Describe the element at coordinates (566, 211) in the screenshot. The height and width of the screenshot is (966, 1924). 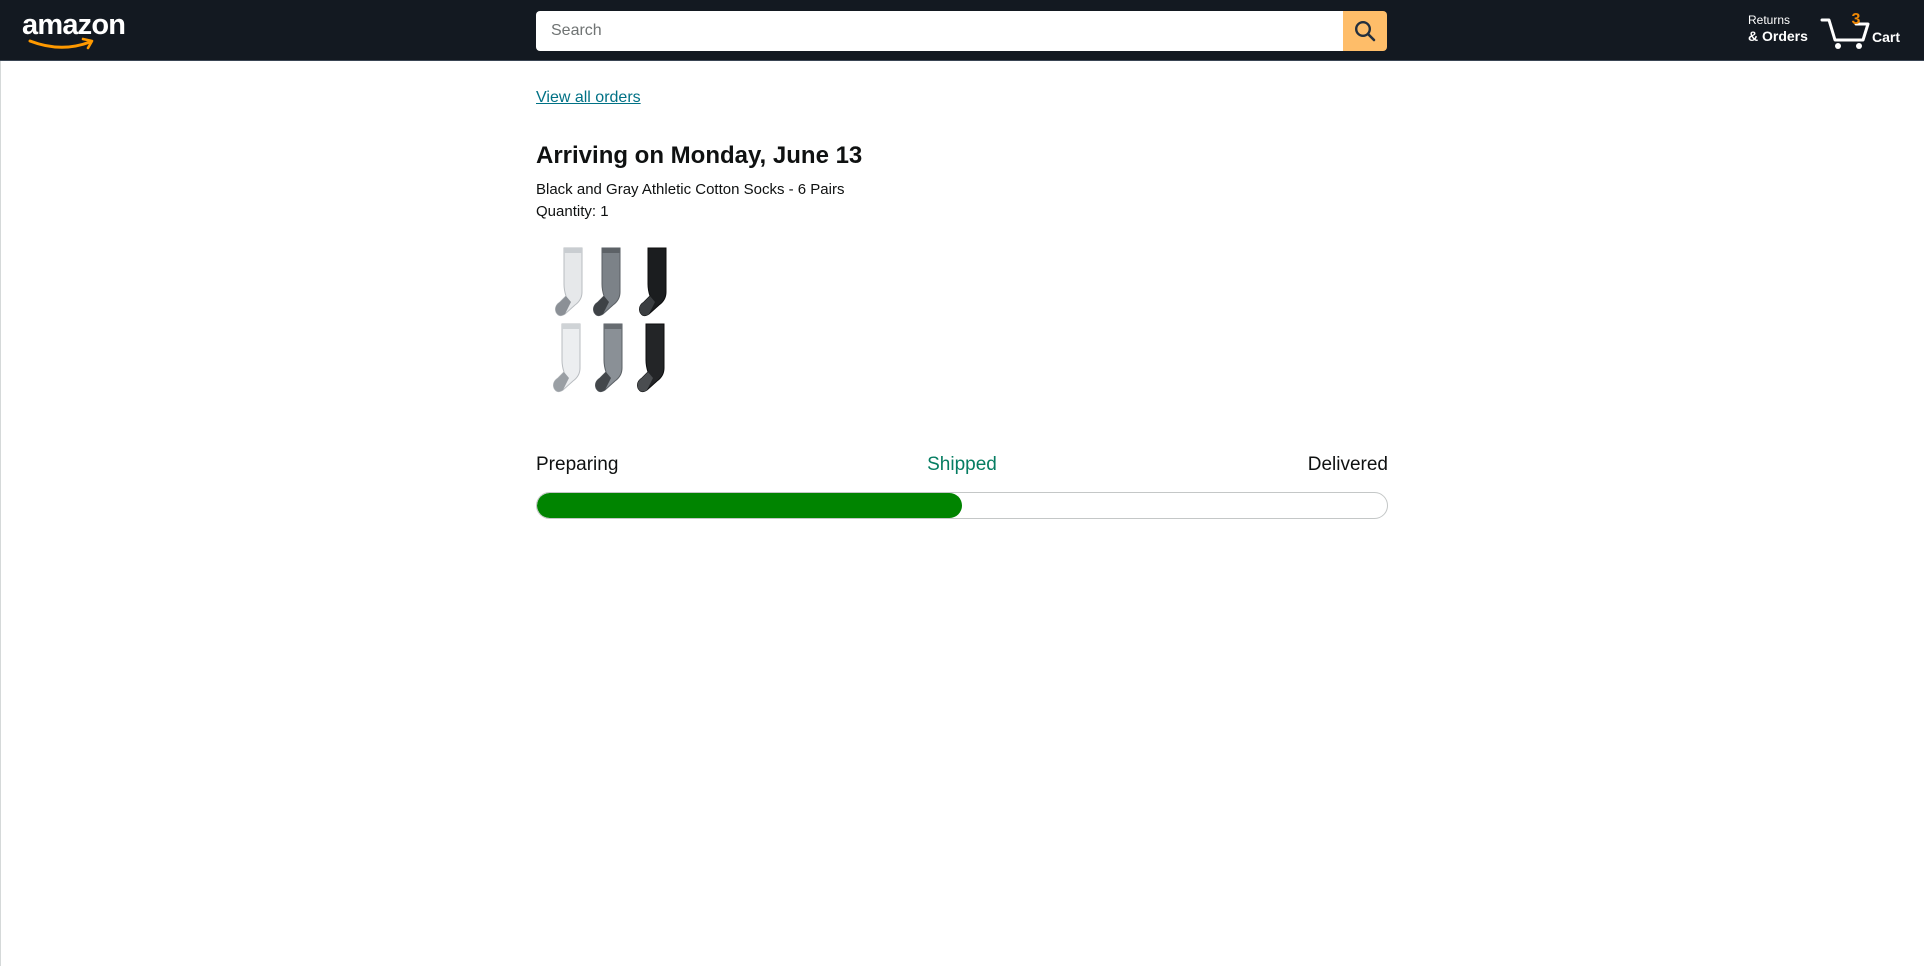
I see `quantity-label: Quantity:` at that location.